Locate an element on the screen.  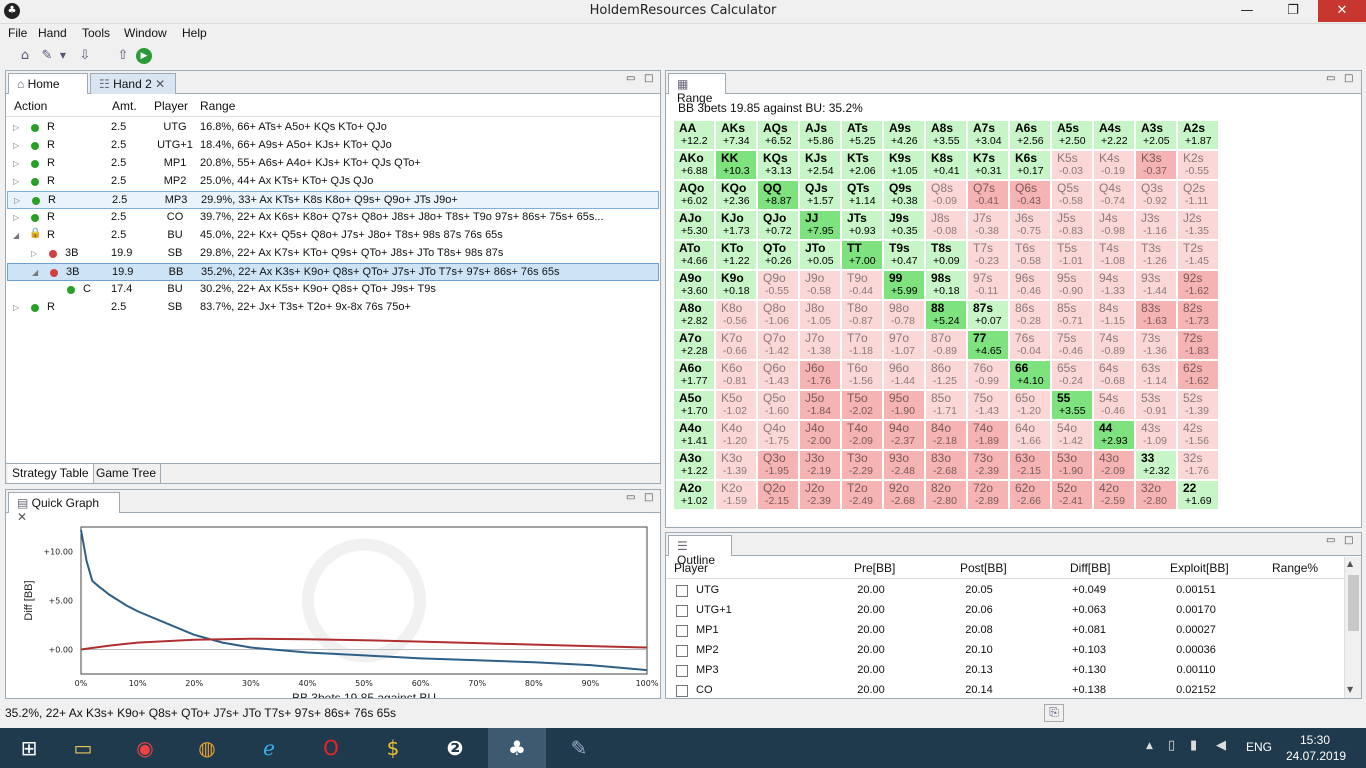
range-cell: T5s -1.01 is located at coordinates (1072, 255).